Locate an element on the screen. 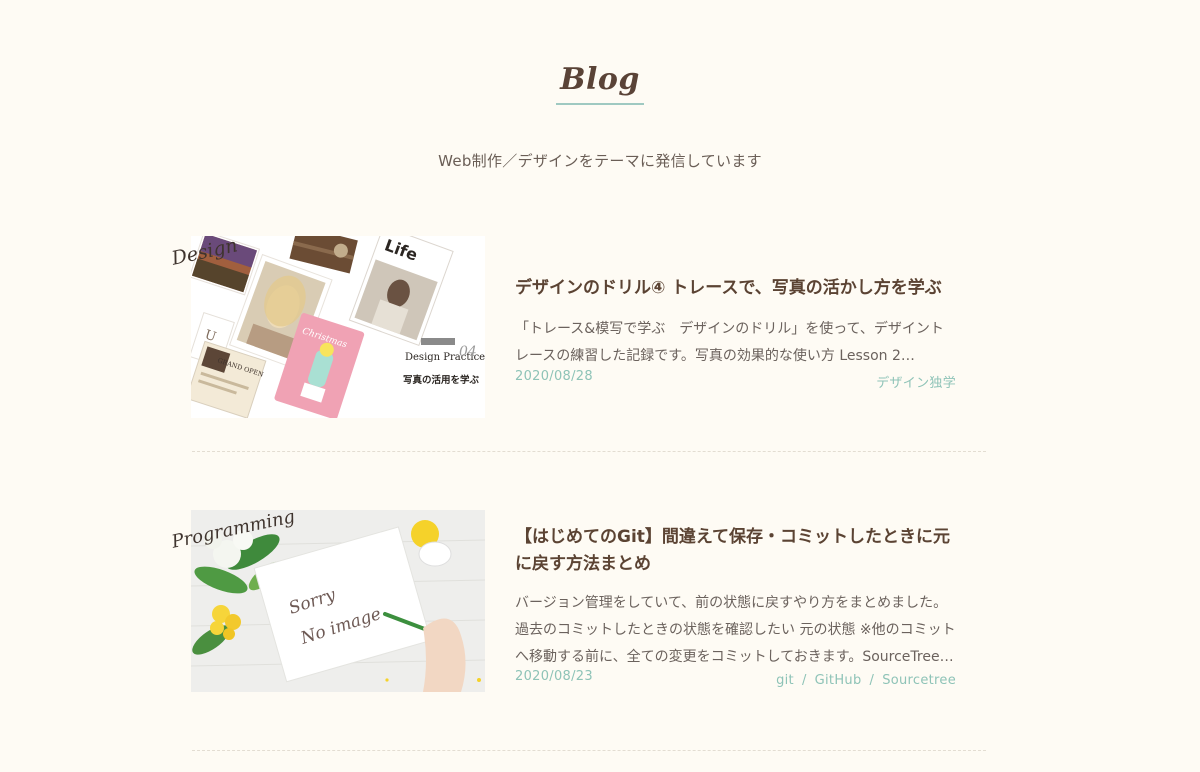 The width and height of the screenshot is (1200, 772). practice-subtitle: 写真の活用を学ぶ is located at coordinates (441, 380).